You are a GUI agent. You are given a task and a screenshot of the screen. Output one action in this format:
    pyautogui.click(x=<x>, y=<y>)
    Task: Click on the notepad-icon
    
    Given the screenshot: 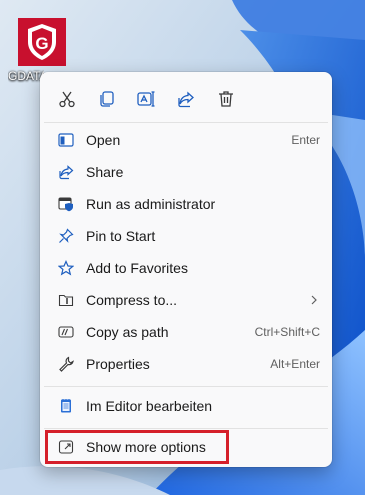 What is the action you would take?
    pyautogui.click(x=66, y=406)
    